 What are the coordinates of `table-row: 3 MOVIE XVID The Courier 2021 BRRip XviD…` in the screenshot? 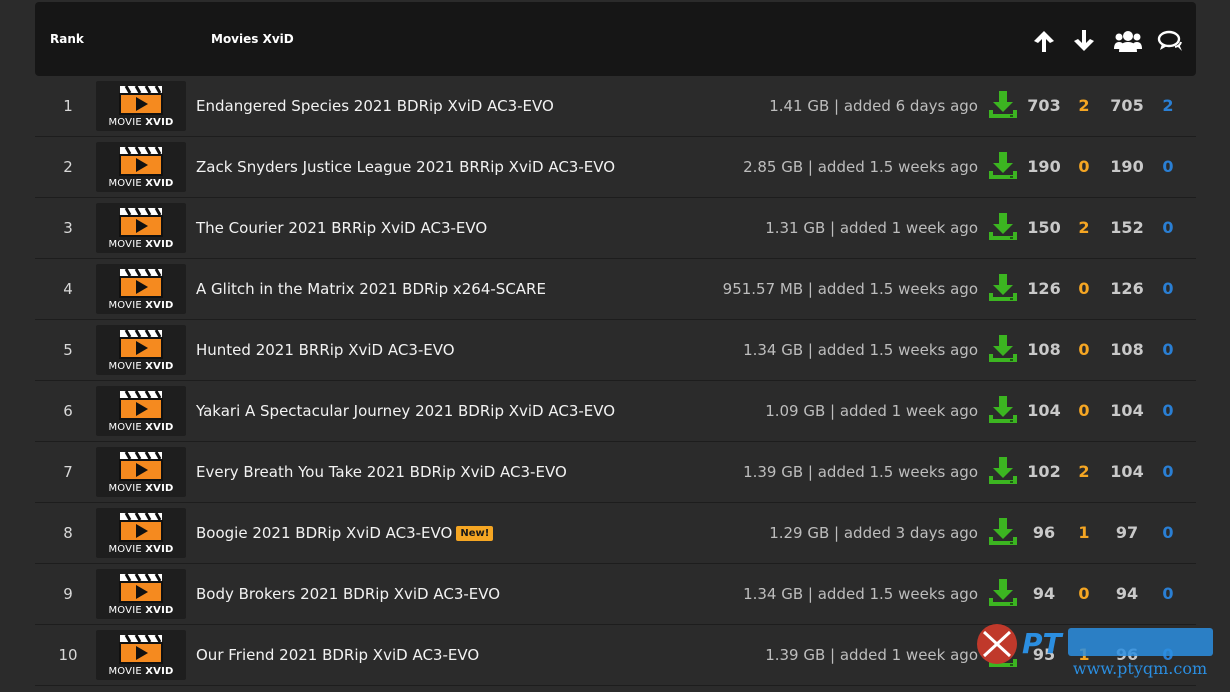 It's located at (615, 228).